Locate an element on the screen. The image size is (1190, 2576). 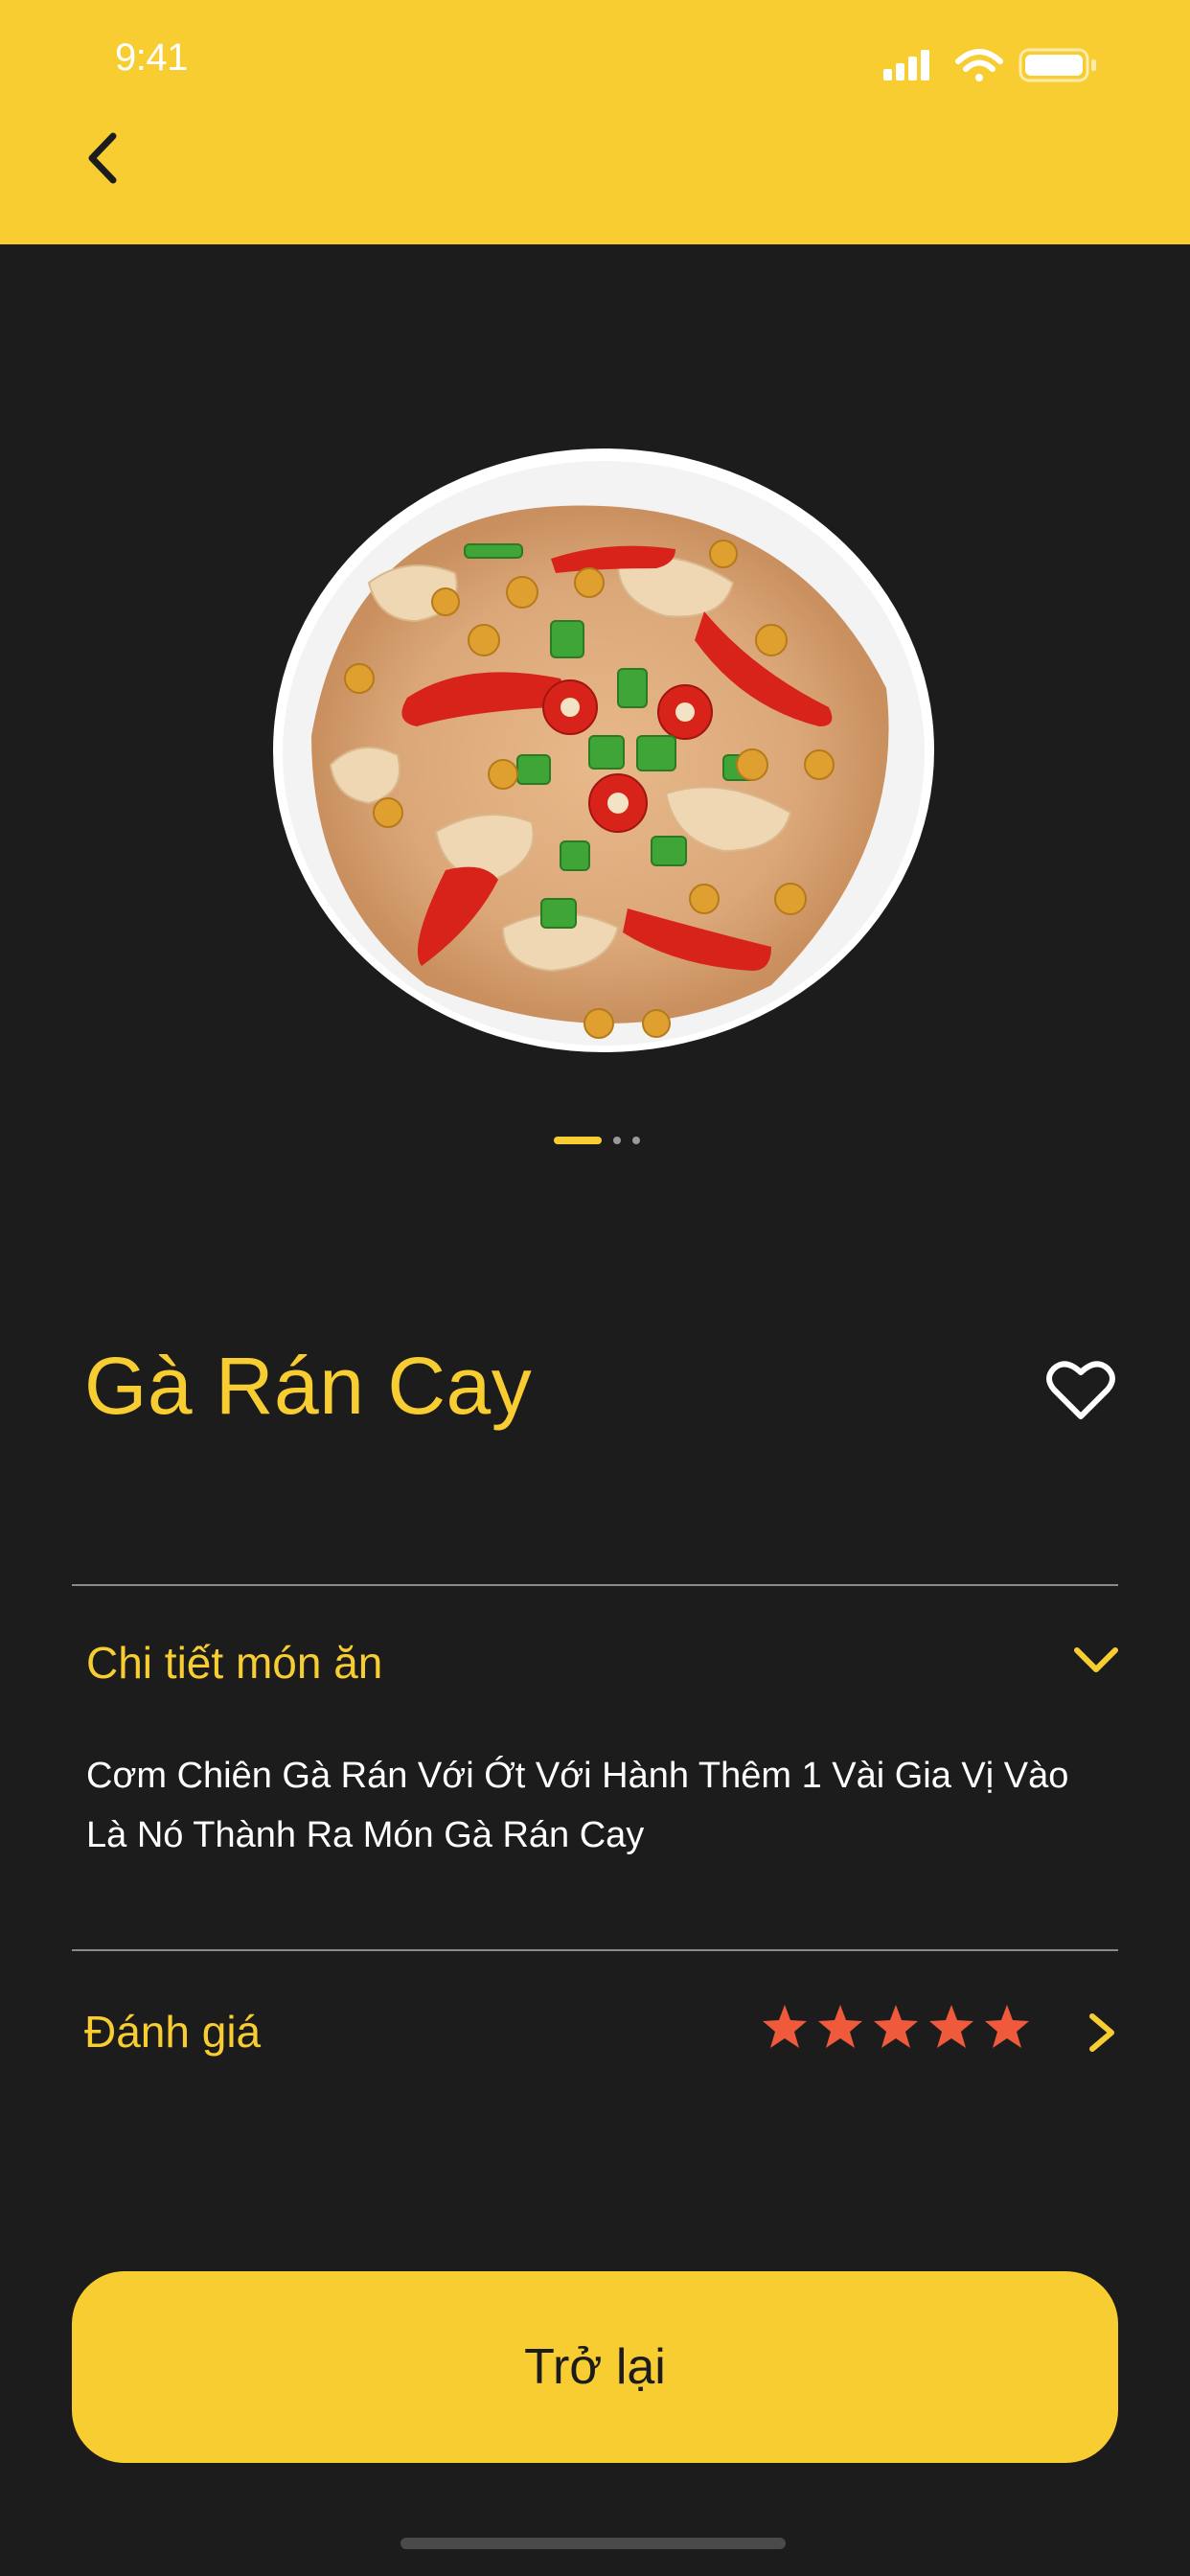
header-bar: 9:41 is located at coordinates (595, 122).